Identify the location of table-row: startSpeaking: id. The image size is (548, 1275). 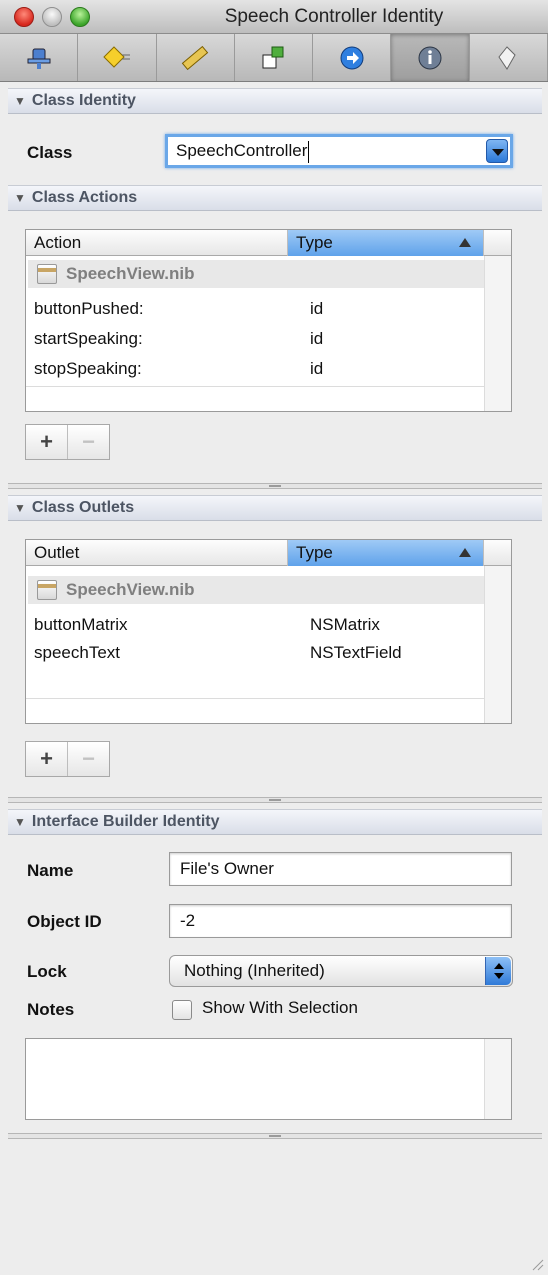
(257, 339).